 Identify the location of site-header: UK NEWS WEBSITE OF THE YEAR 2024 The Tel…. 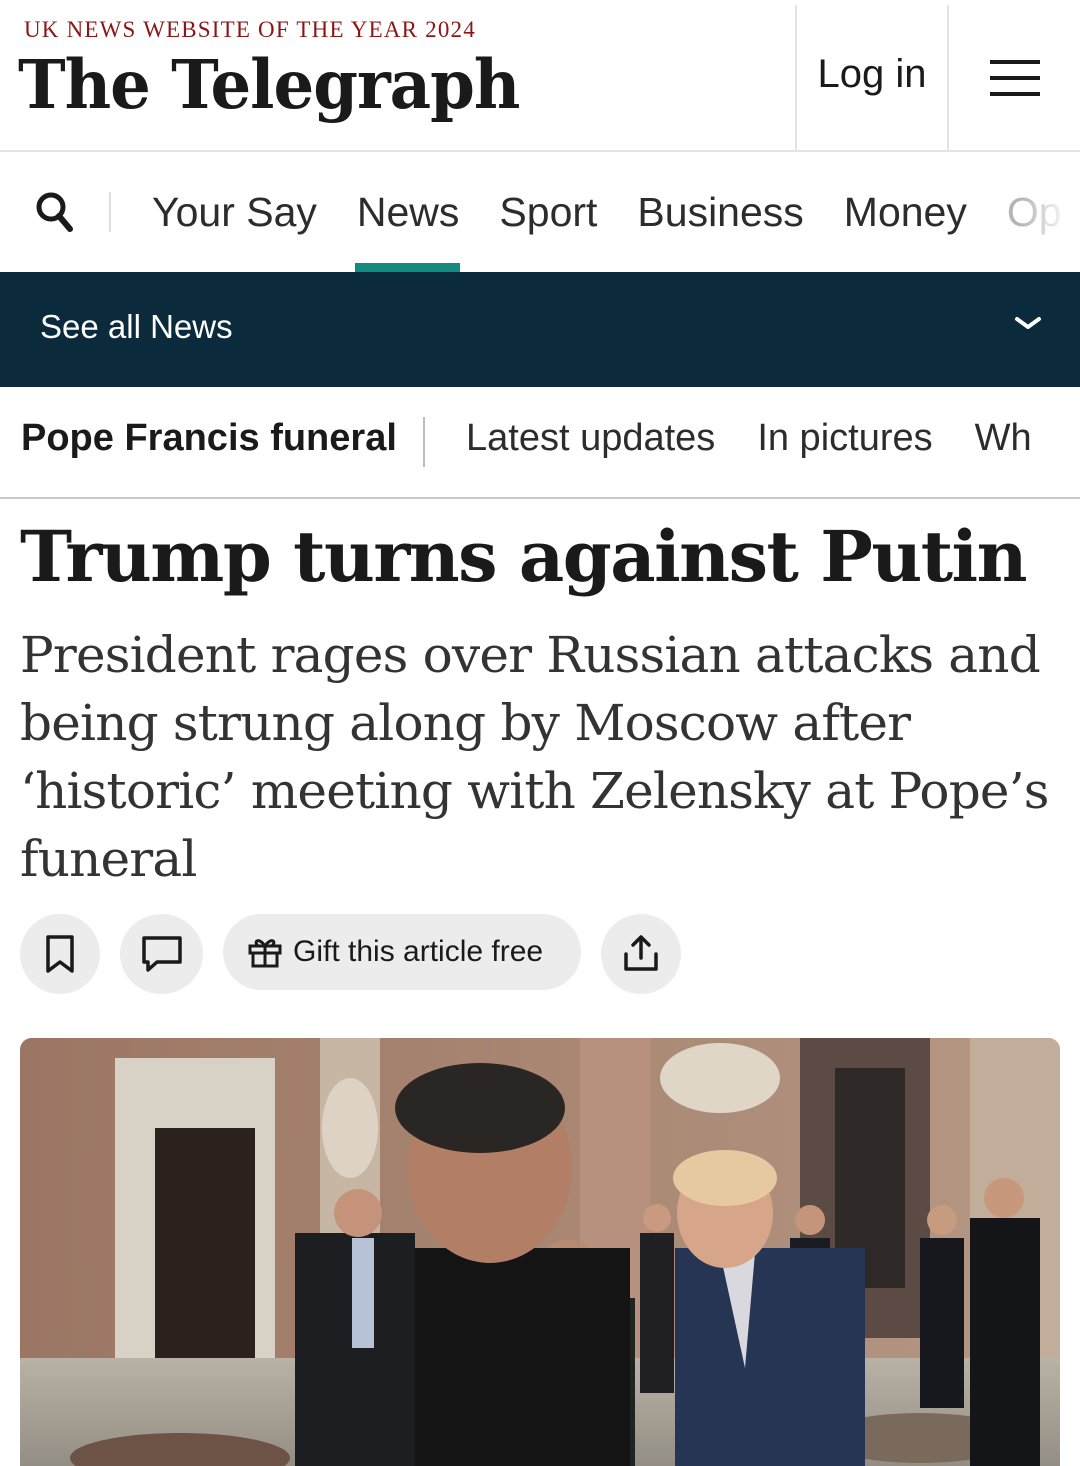
(540, 76).